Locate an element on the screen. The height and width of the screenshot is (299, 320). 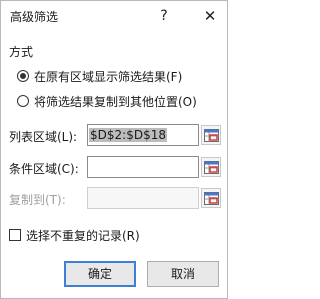
unique-records-checkbox-row: 选择不重复的记录(R) is located at coordinates (74, 235).